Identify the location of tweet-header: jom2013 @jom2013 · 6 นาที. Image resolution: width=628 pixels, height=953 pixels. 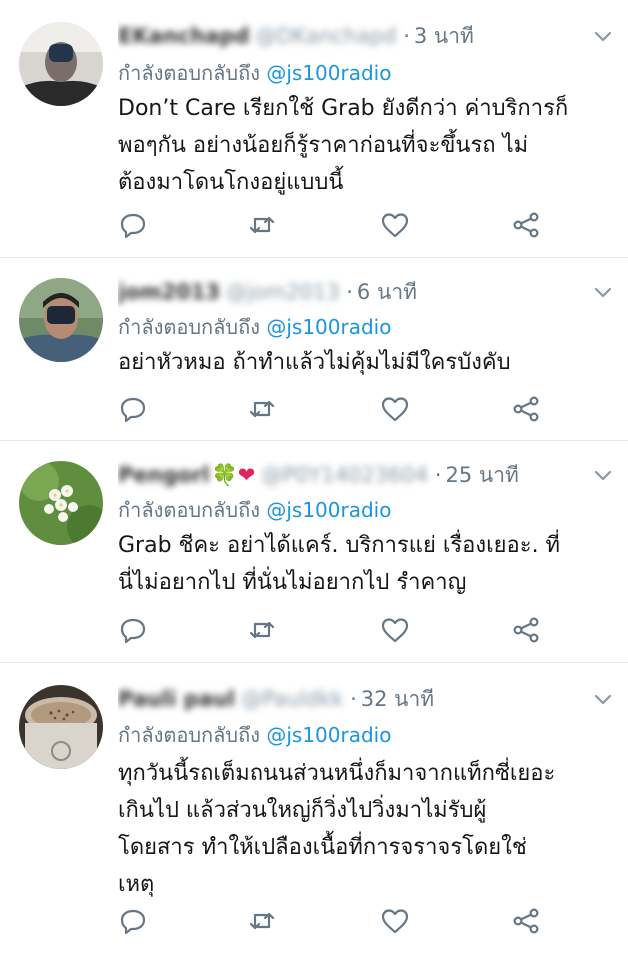
(353, 292).